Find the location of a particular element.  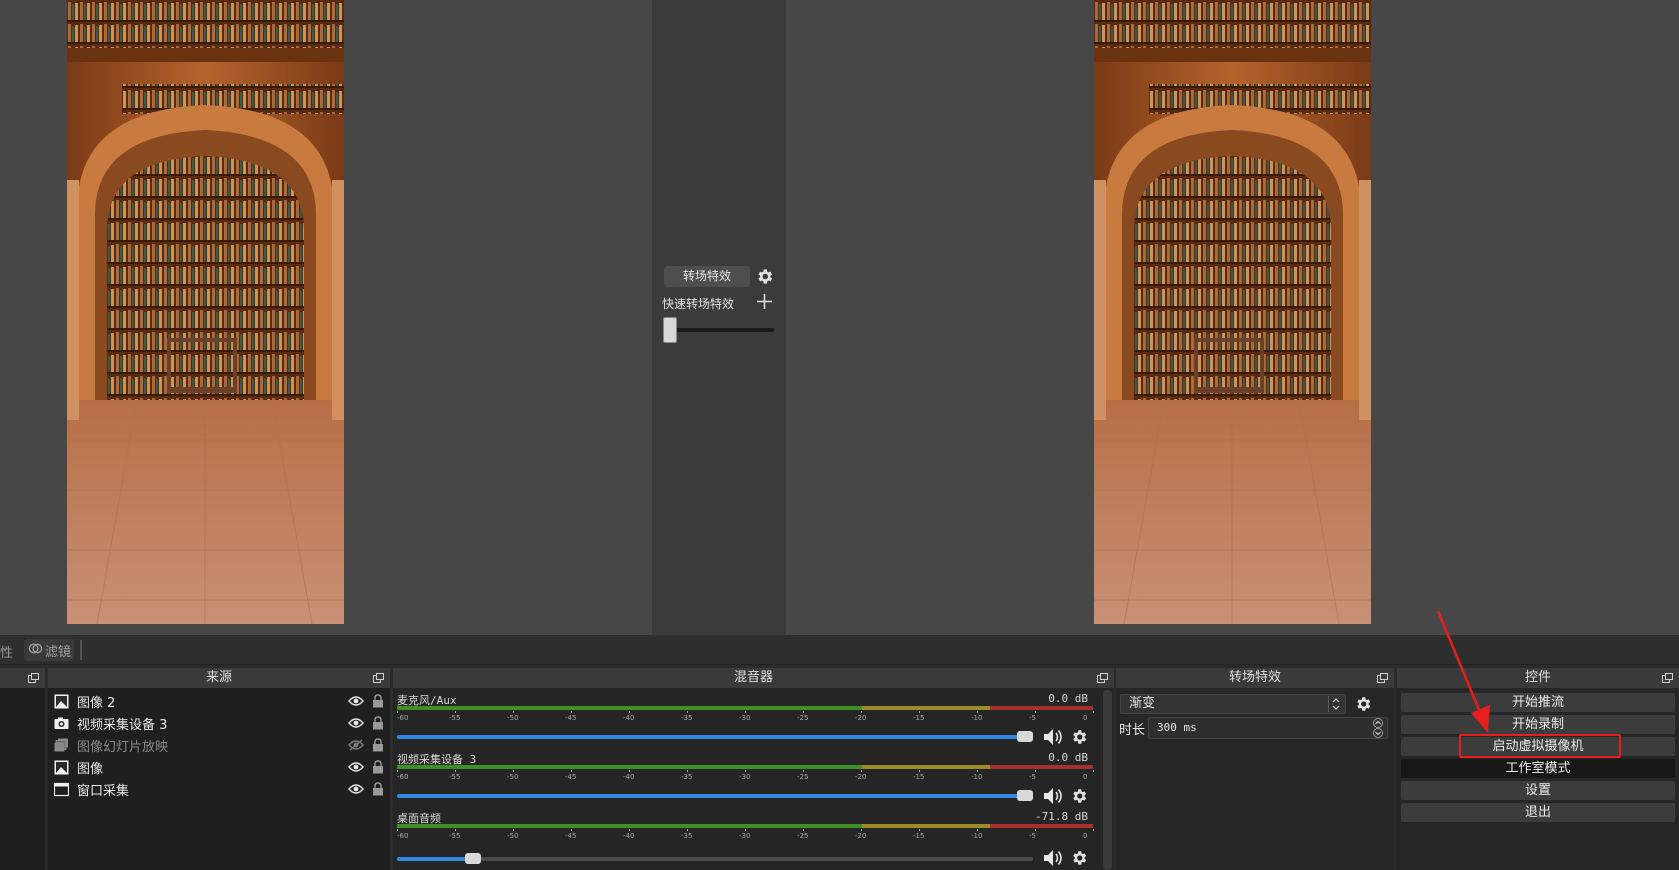

meter-tick-label: -60 is located at coordinates (403, 718).